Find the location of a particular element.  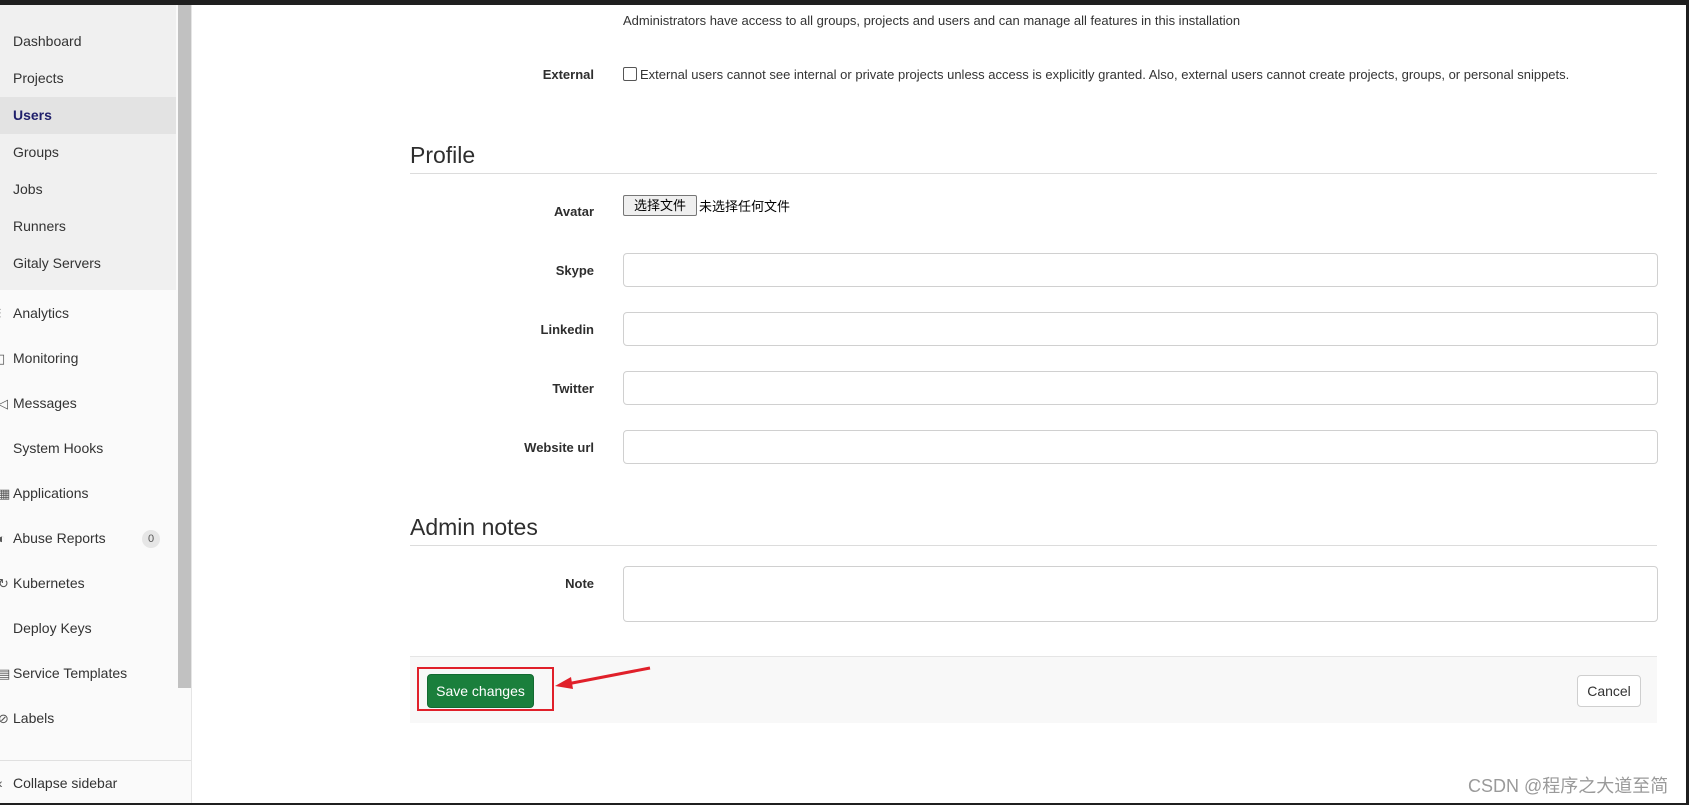

sidebar-item-applications: ▦ Applications is located at coordinates (88, 493).